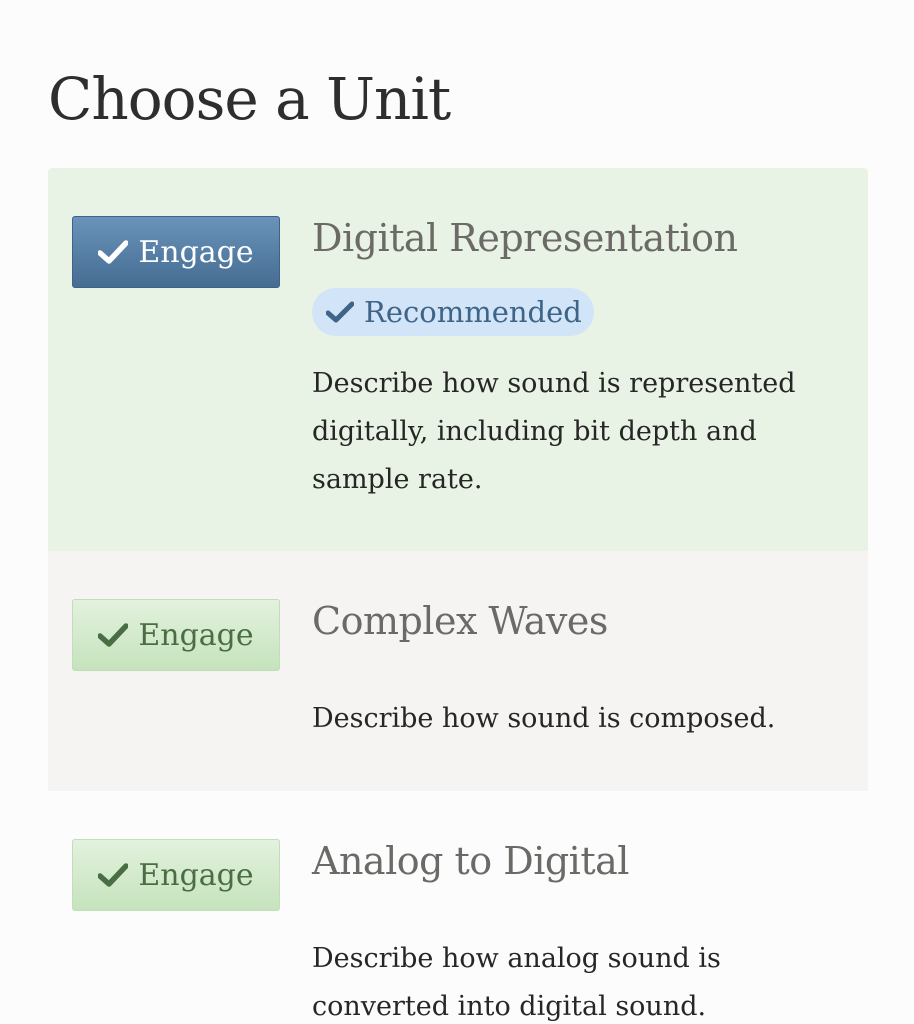 Image resolution: width=914 pixels, height=1024 pixels. What do you see at coordinates (470, 861) in the screenshot?
I see `unit-title: Analog to Digital` at bounding box center [470, 861].